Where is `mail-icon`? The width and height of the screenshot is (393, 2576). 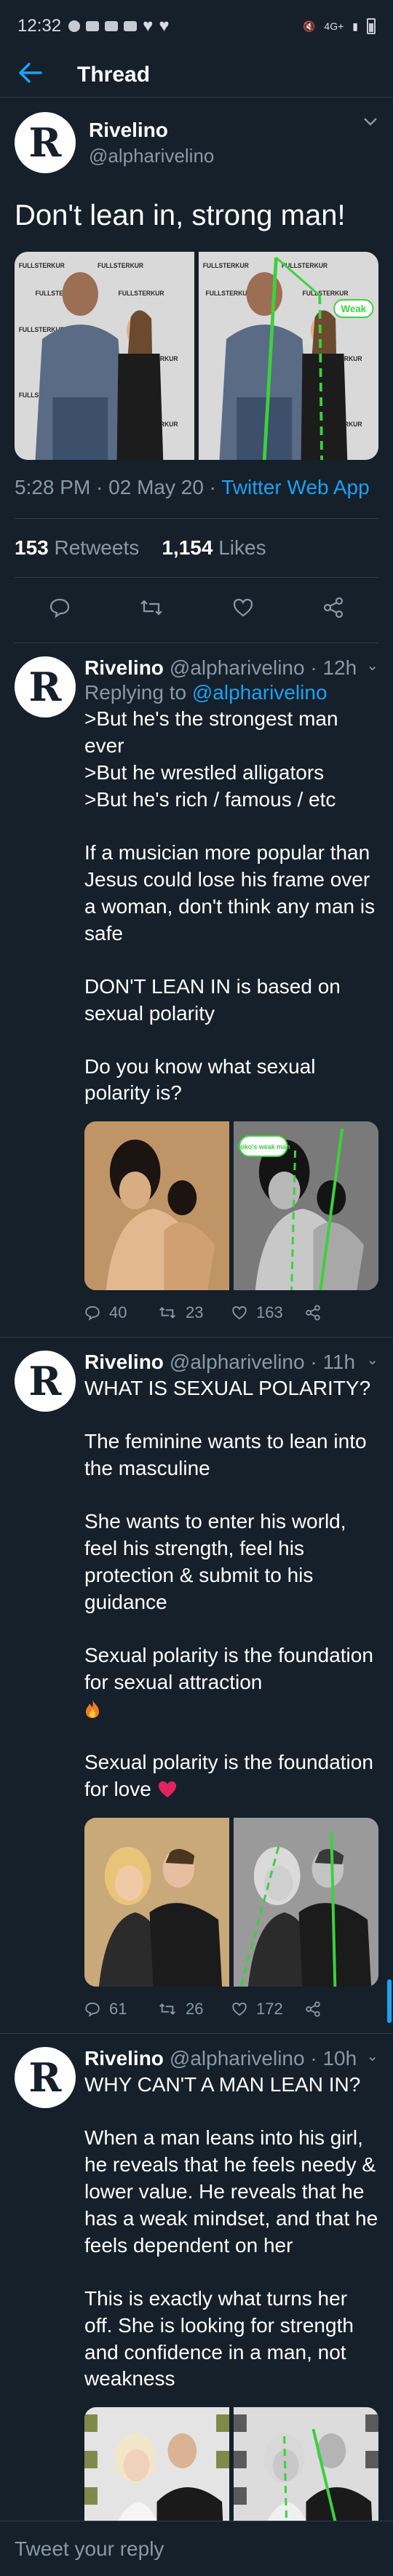 mail-icon is located at coordinates (112, 26).